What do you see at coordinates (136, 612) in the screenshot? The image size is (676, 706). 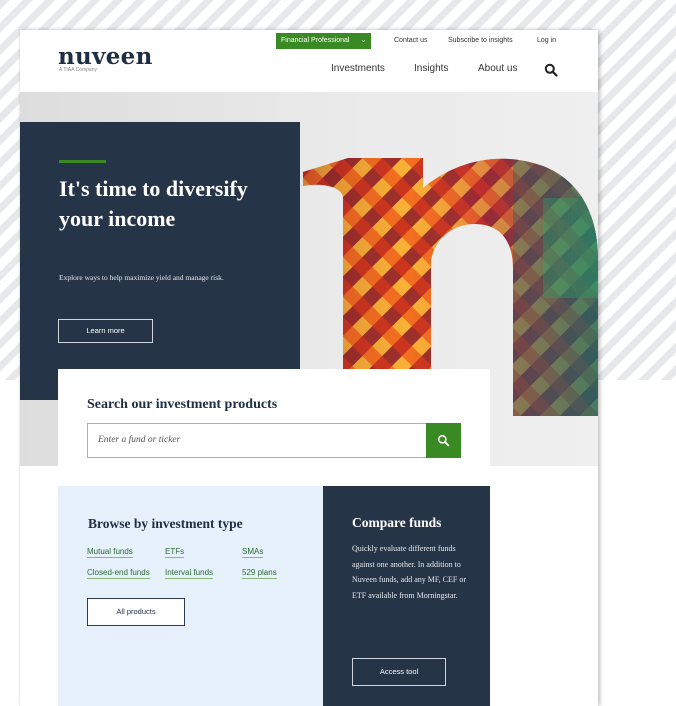 I see `all-products-button: All products` at bounding box center [136, 612].